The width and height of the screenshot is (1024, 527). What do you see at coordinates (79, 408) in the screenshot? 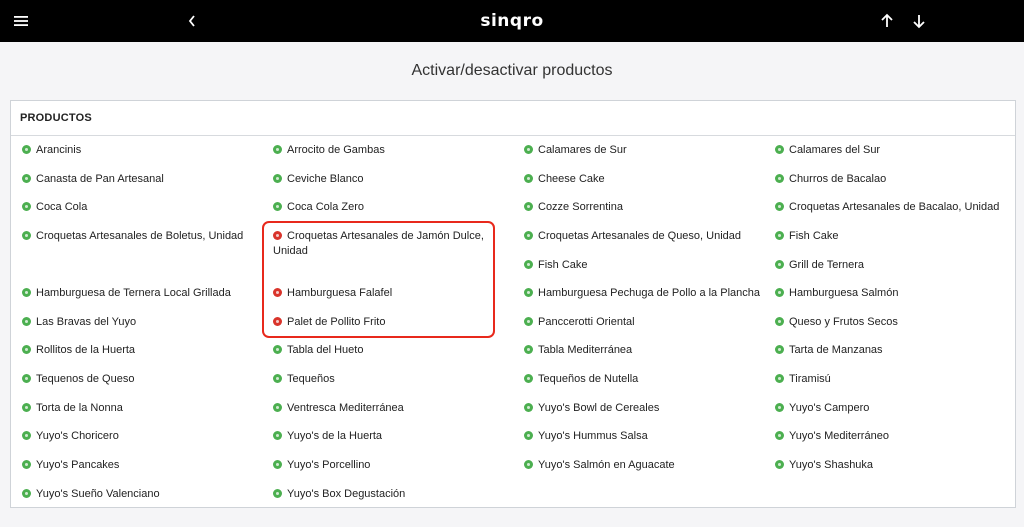
I see `product-label: Torta de la Nonna` at bounding box center [79, 408].